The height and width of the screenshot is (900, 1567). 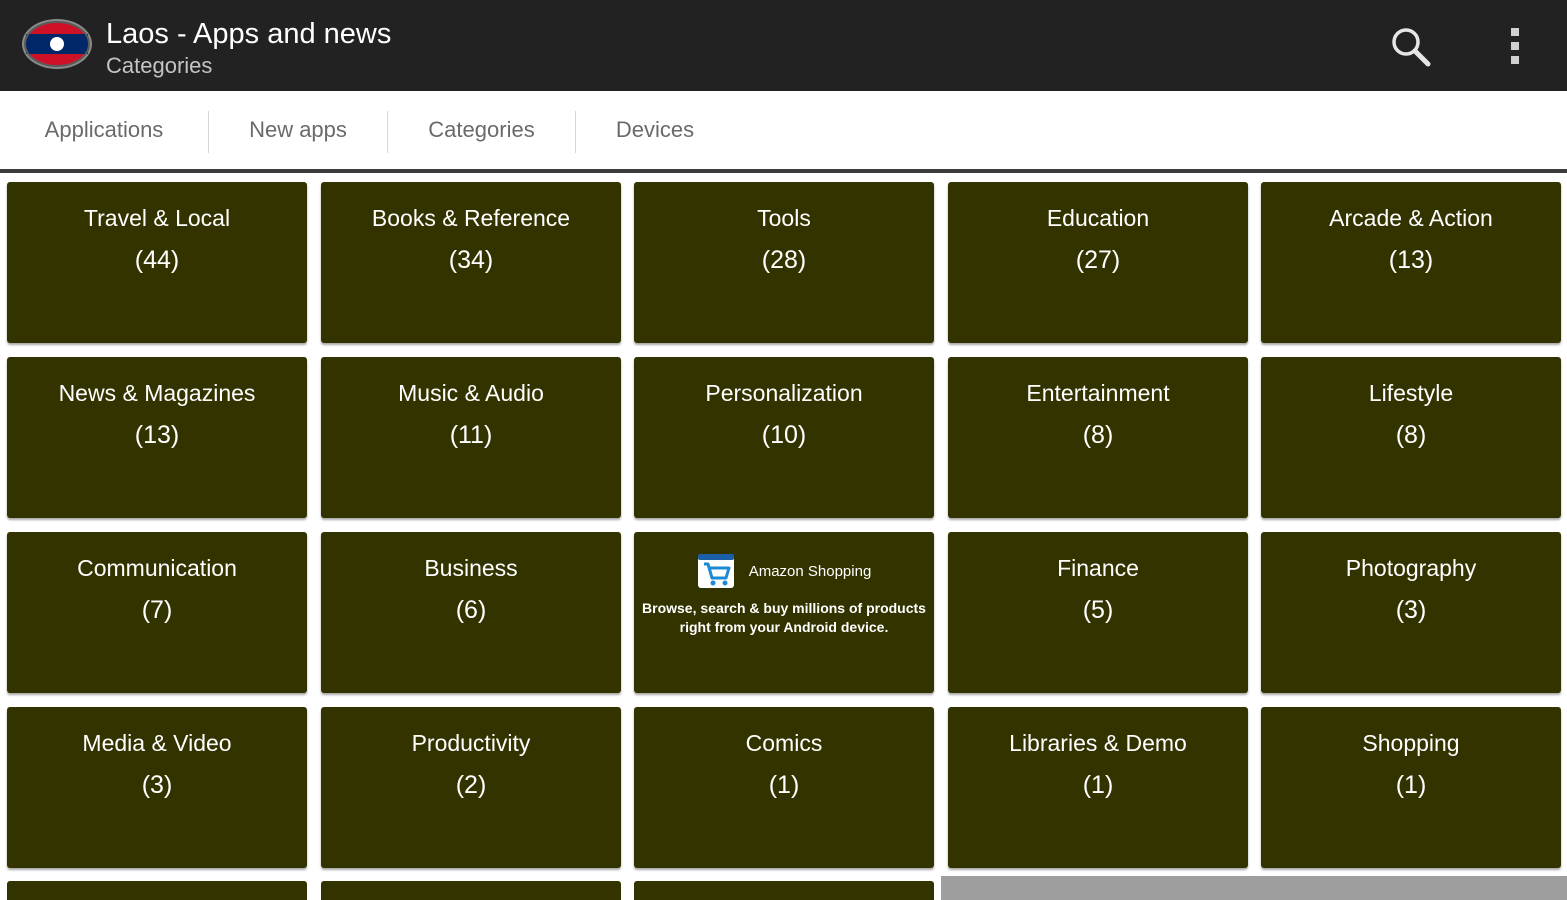 I want to click on search-button, so click(x=1411, y=47).